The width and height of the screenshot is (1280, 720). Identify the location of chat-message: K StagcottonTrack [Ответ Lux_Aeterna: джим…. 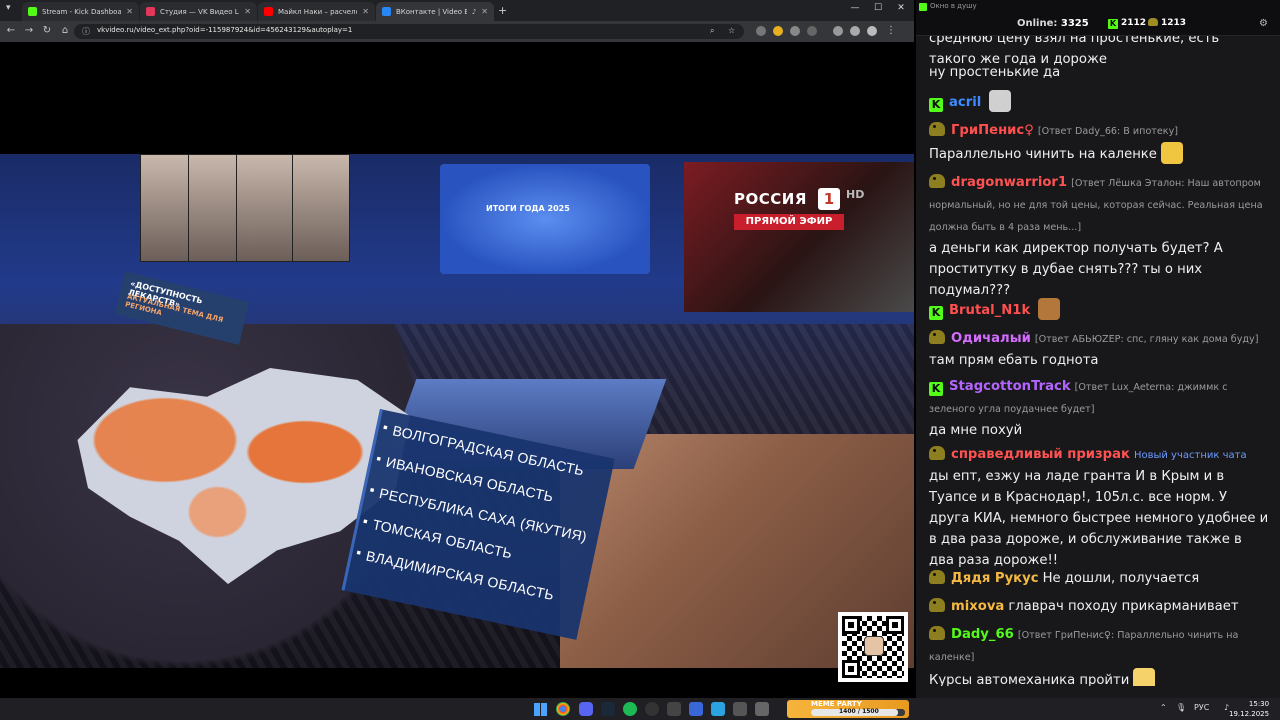
(1099, 408).